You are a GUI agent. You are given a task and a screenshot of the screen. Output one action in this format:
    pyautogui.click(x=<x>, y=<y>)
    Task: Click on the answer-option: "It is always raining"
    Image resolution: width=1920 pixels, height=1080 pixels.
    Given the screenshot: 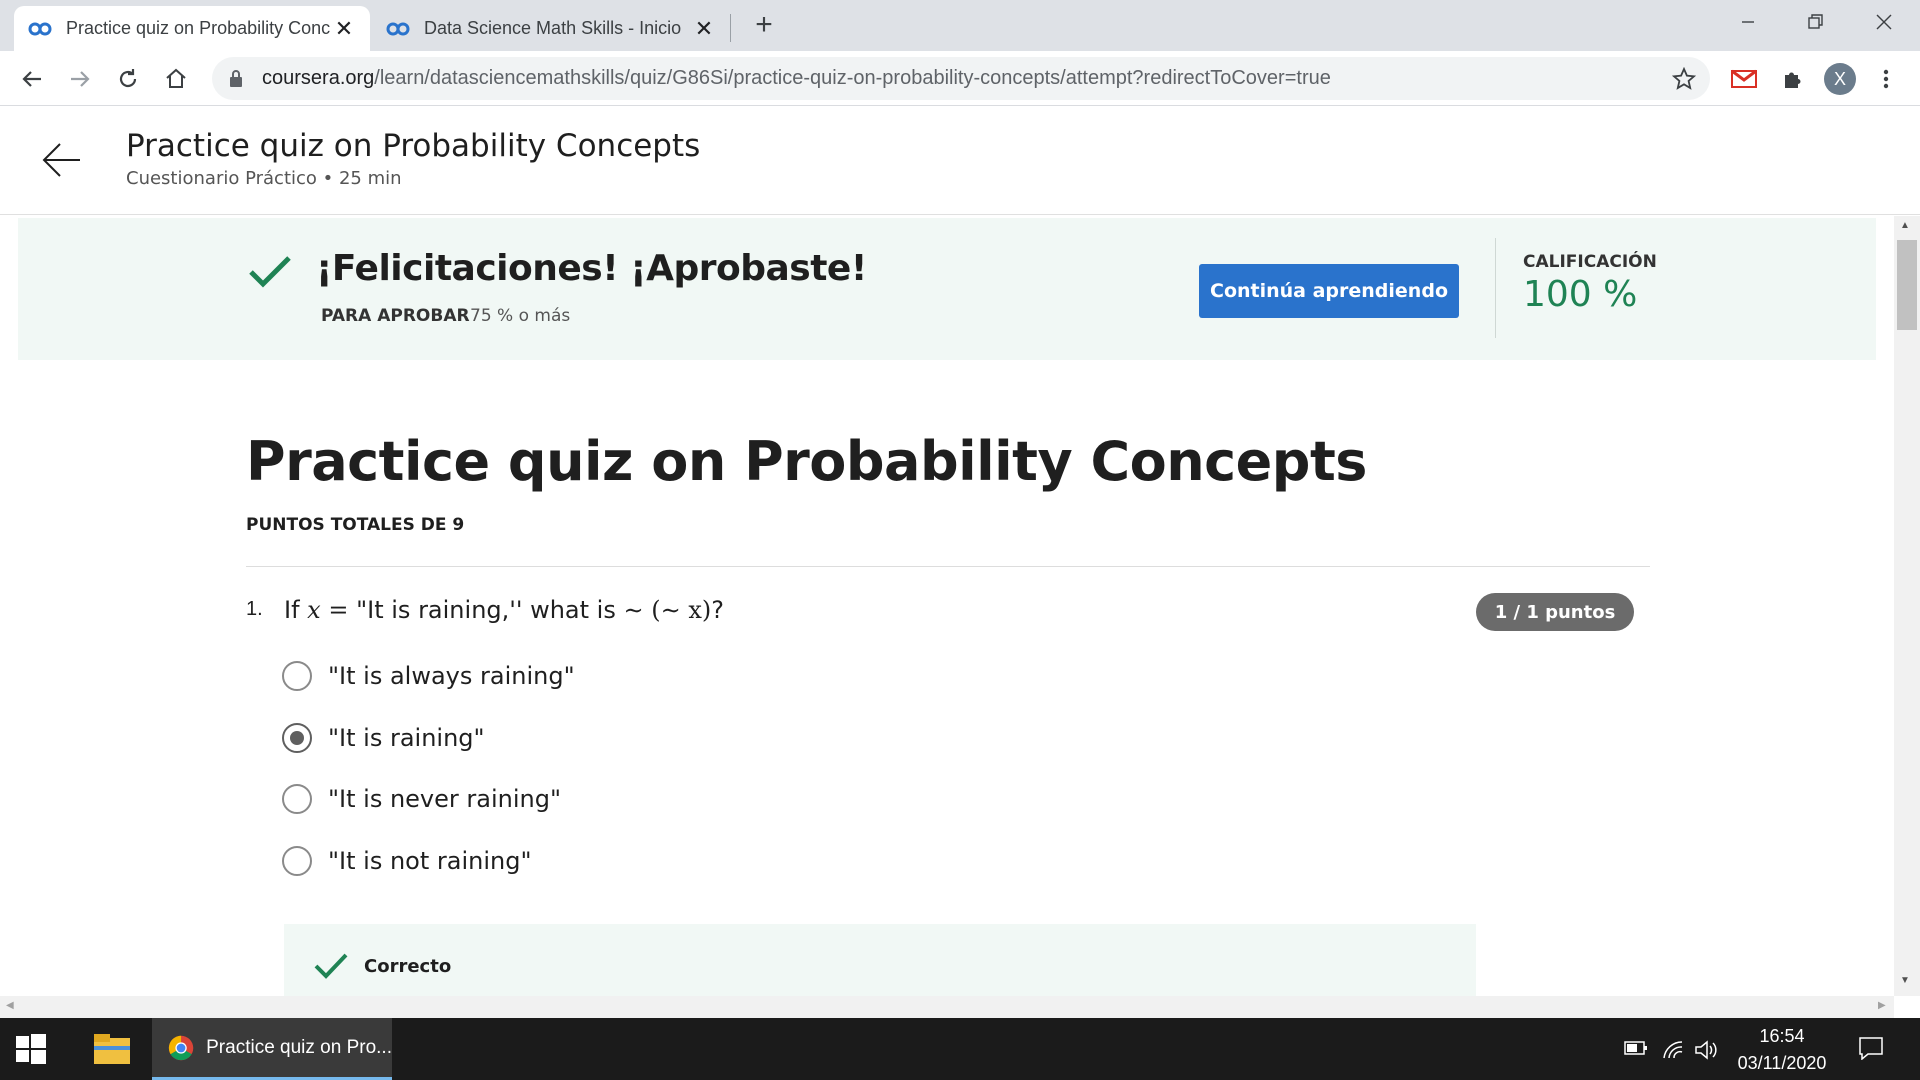 What is the action you would take?
    pyautogui.click(x=428, y=676)
    